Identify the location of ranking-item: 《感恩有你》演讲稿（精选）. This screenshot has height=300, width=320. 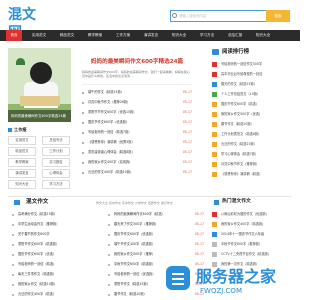
(254, 174).